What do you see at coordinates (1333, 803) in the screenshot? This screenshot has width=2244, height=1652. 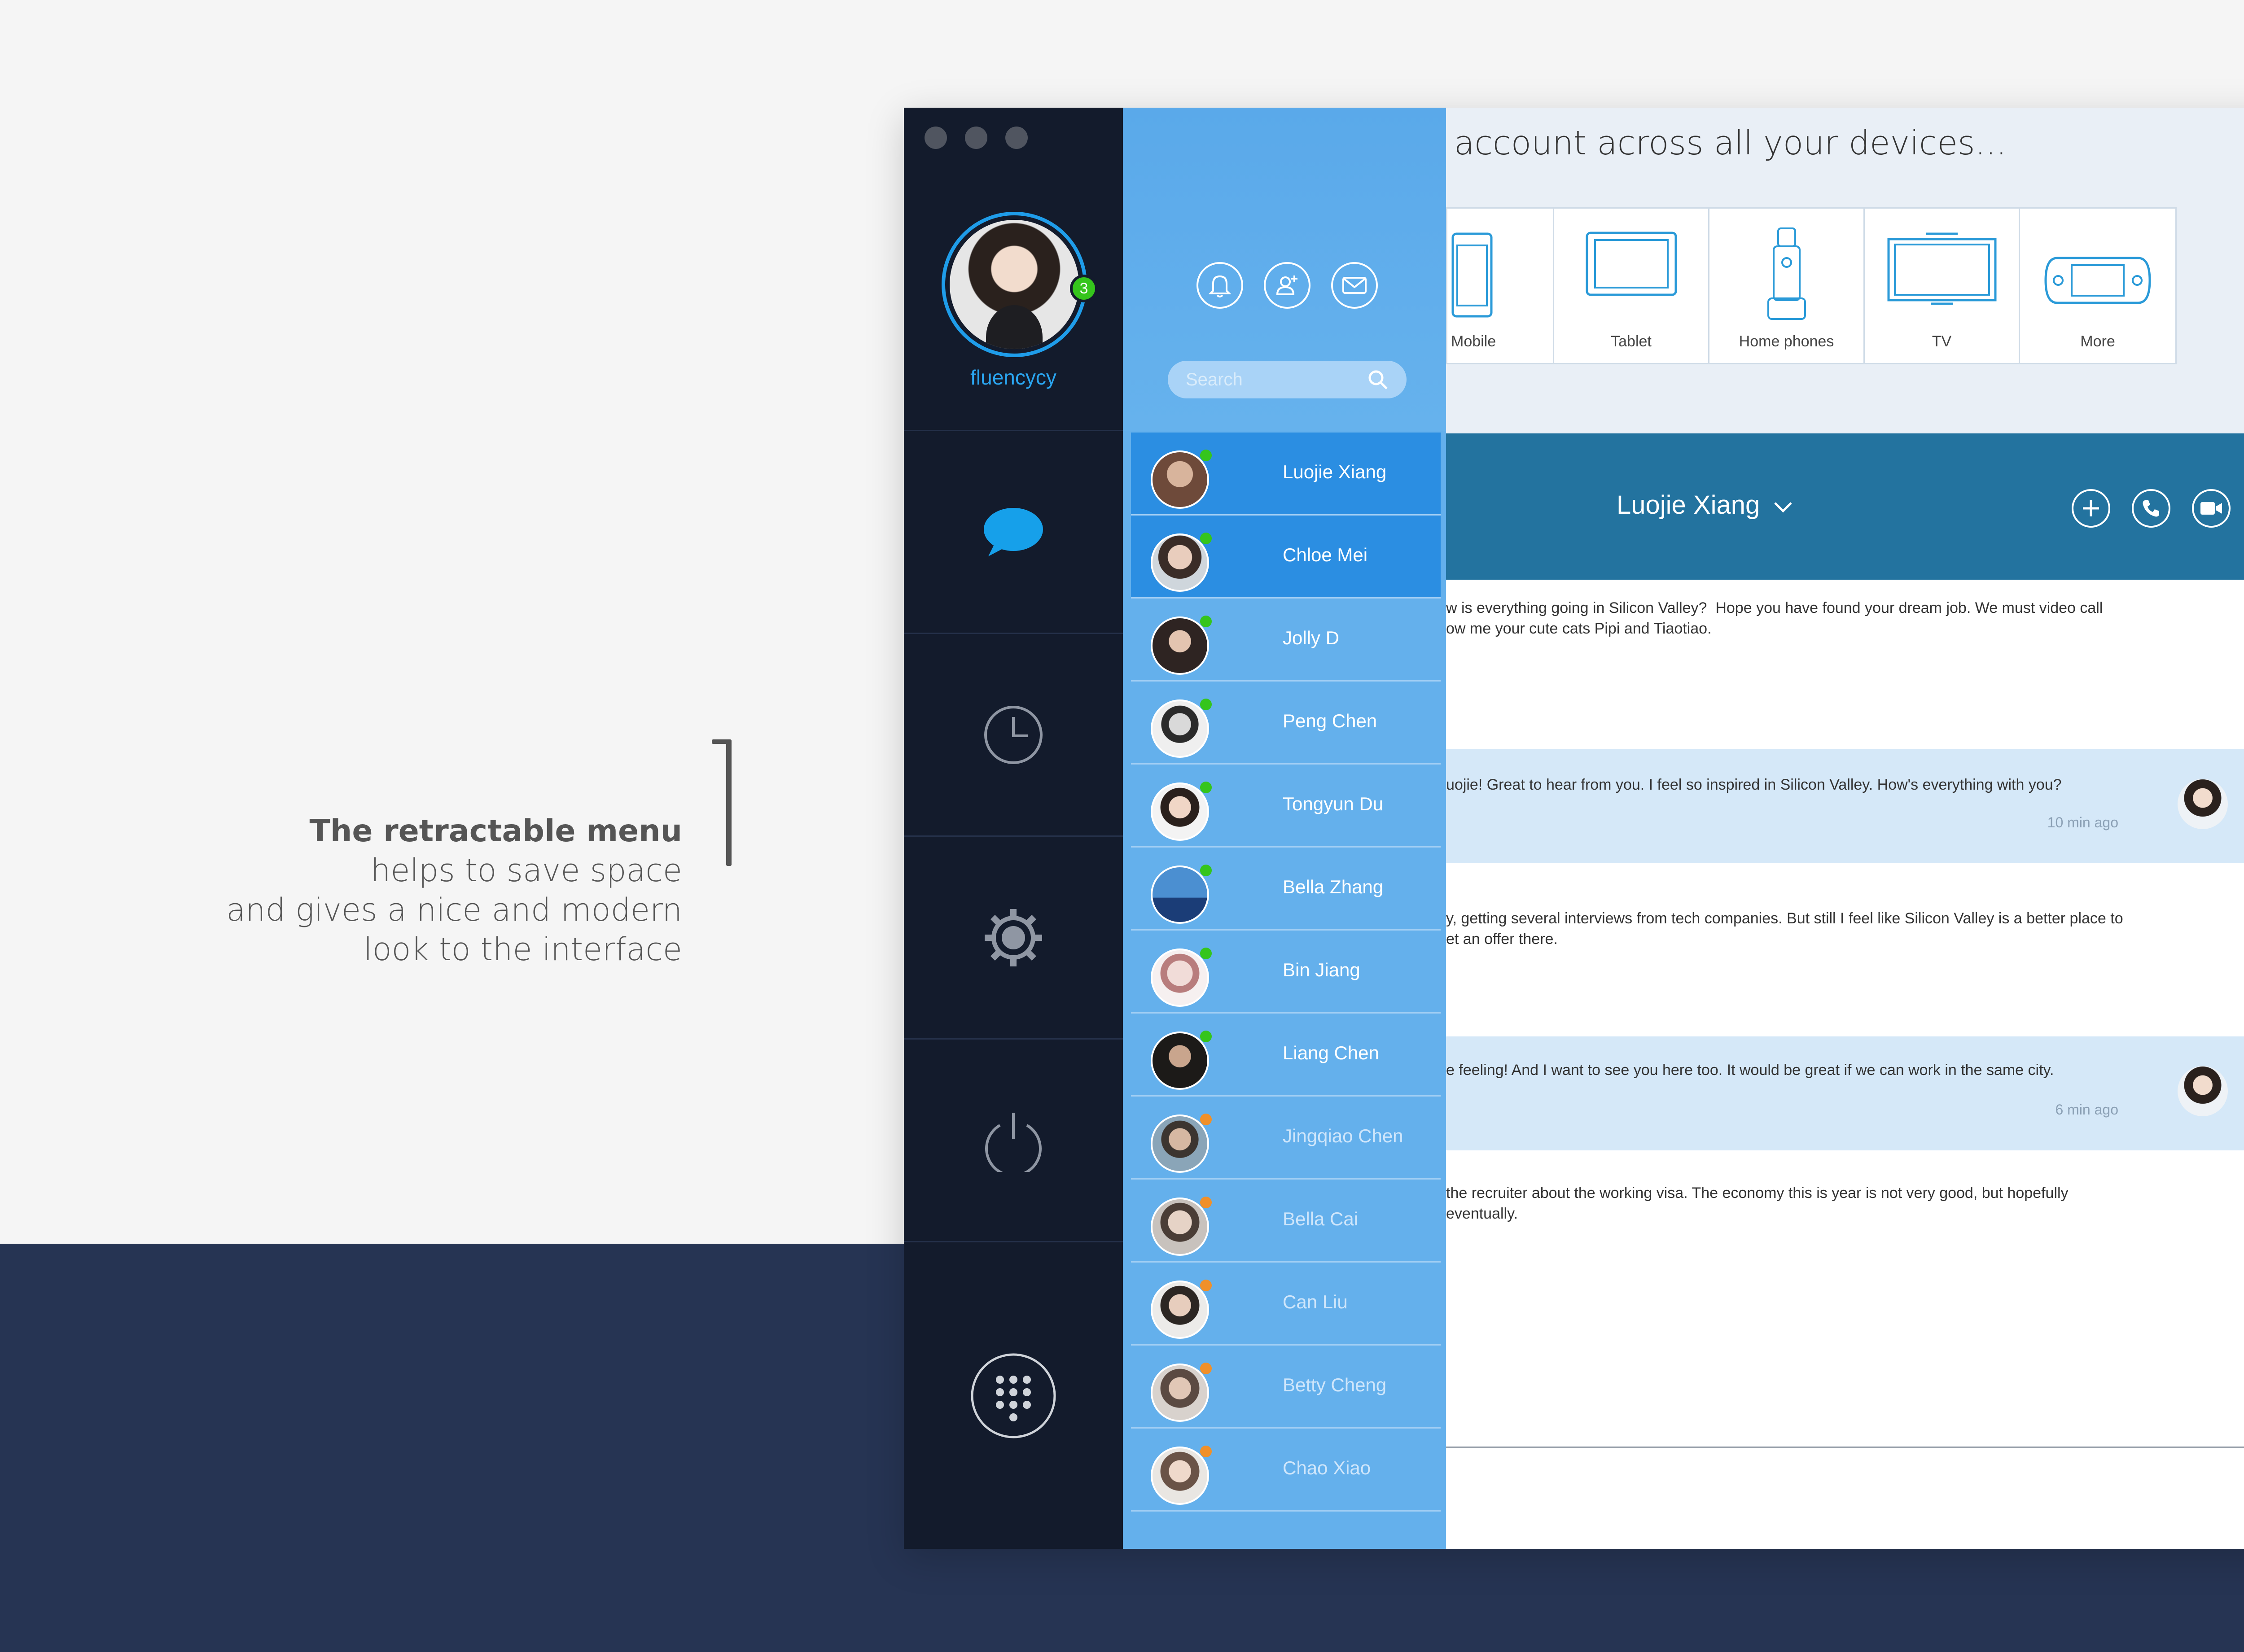 I see `contact-name: Tongyun Du` at bounding box center [1333, 803].